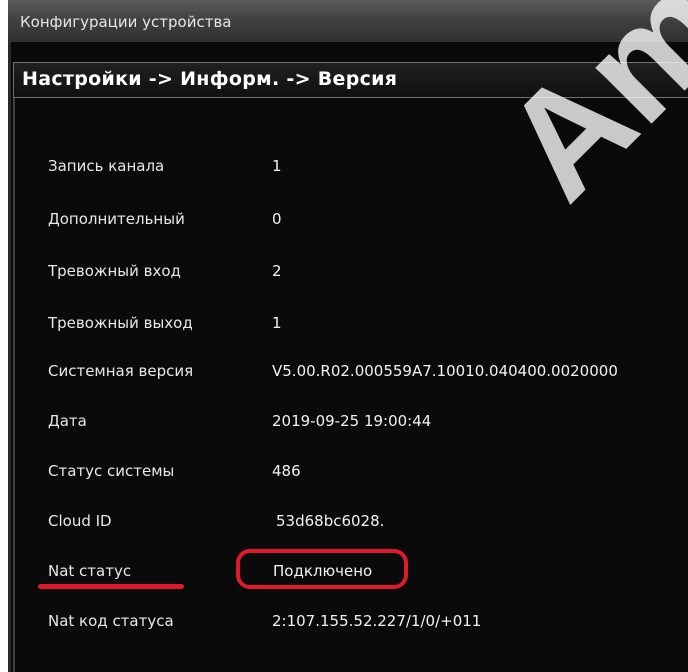 This screenshot has width=688, height=672. I want to click on info-label: Запись канала, so click(106, 166).